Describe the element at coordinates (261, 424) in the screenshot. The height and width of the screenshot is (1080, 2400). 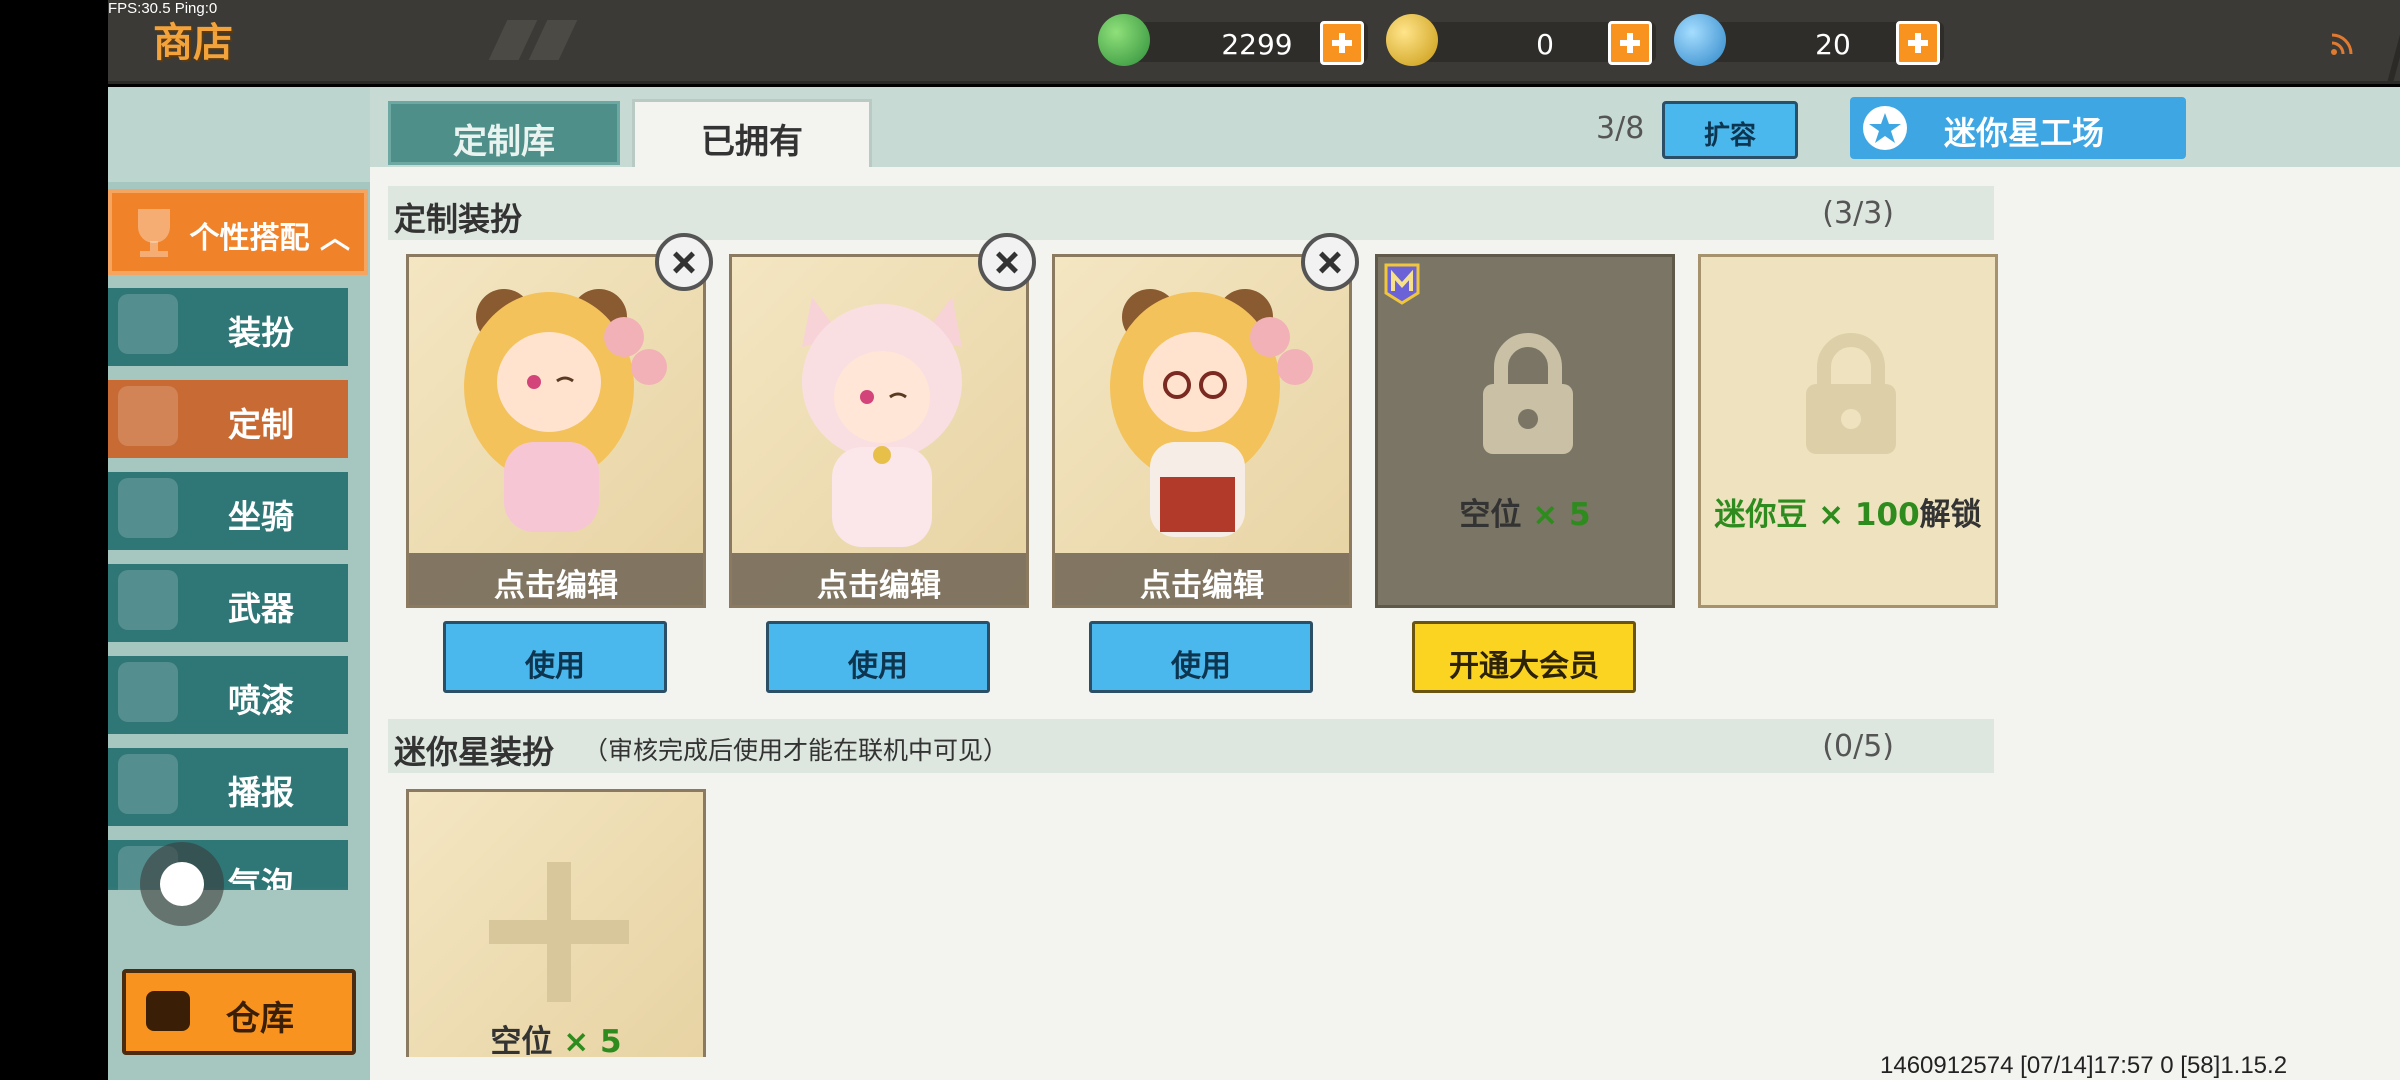
I see `sidebar-item-label: 定制` at that location.